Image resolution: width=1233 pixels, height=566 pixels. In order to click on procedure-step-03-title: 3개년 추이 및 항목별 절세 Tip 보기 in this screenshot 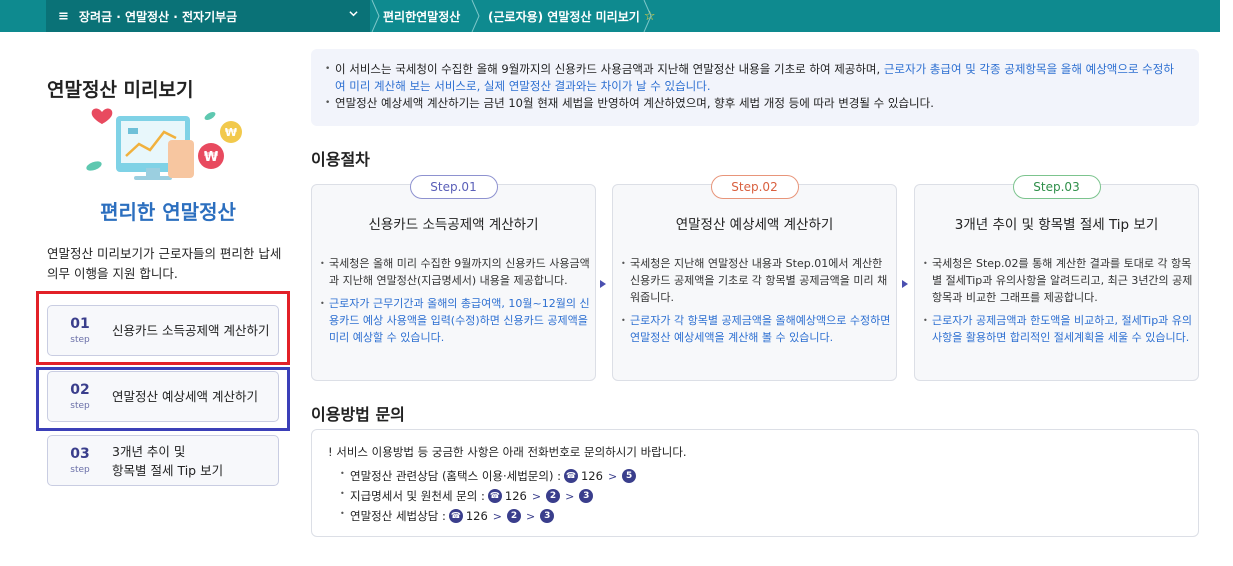, I will do `click(1056, 225)`.